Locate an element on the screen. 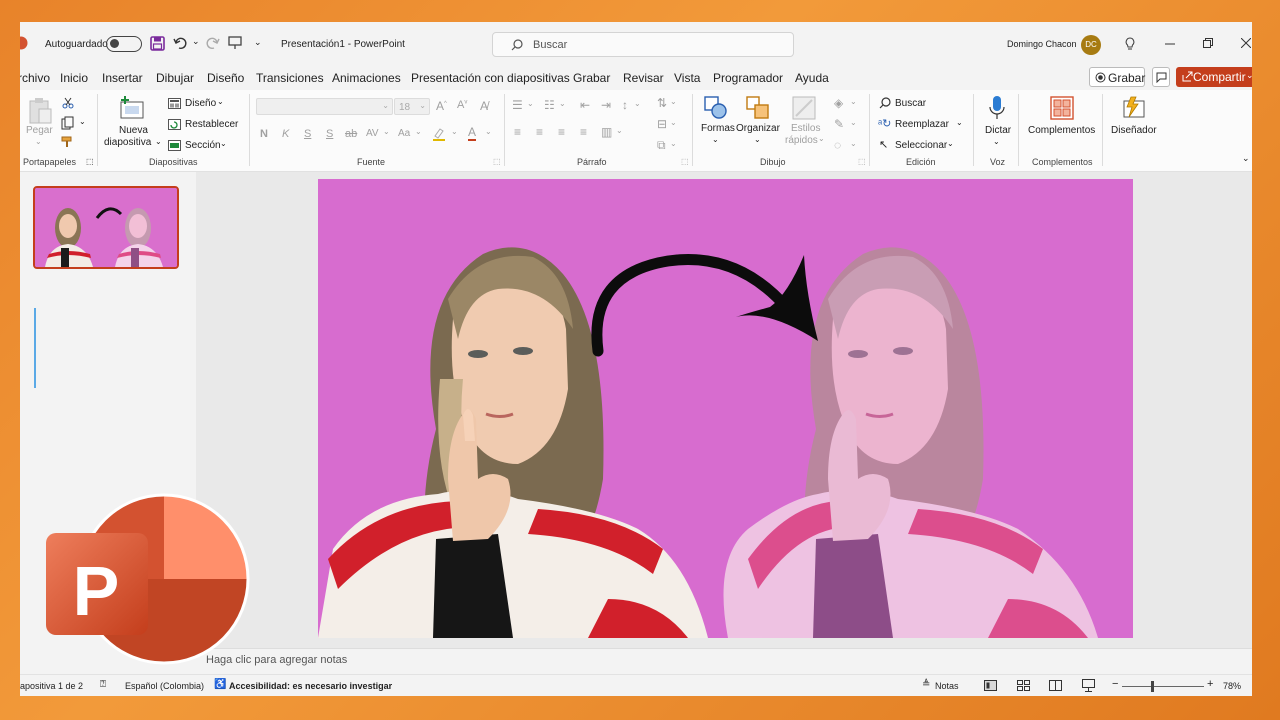  paste-icon is located at coordinates (40, 111).